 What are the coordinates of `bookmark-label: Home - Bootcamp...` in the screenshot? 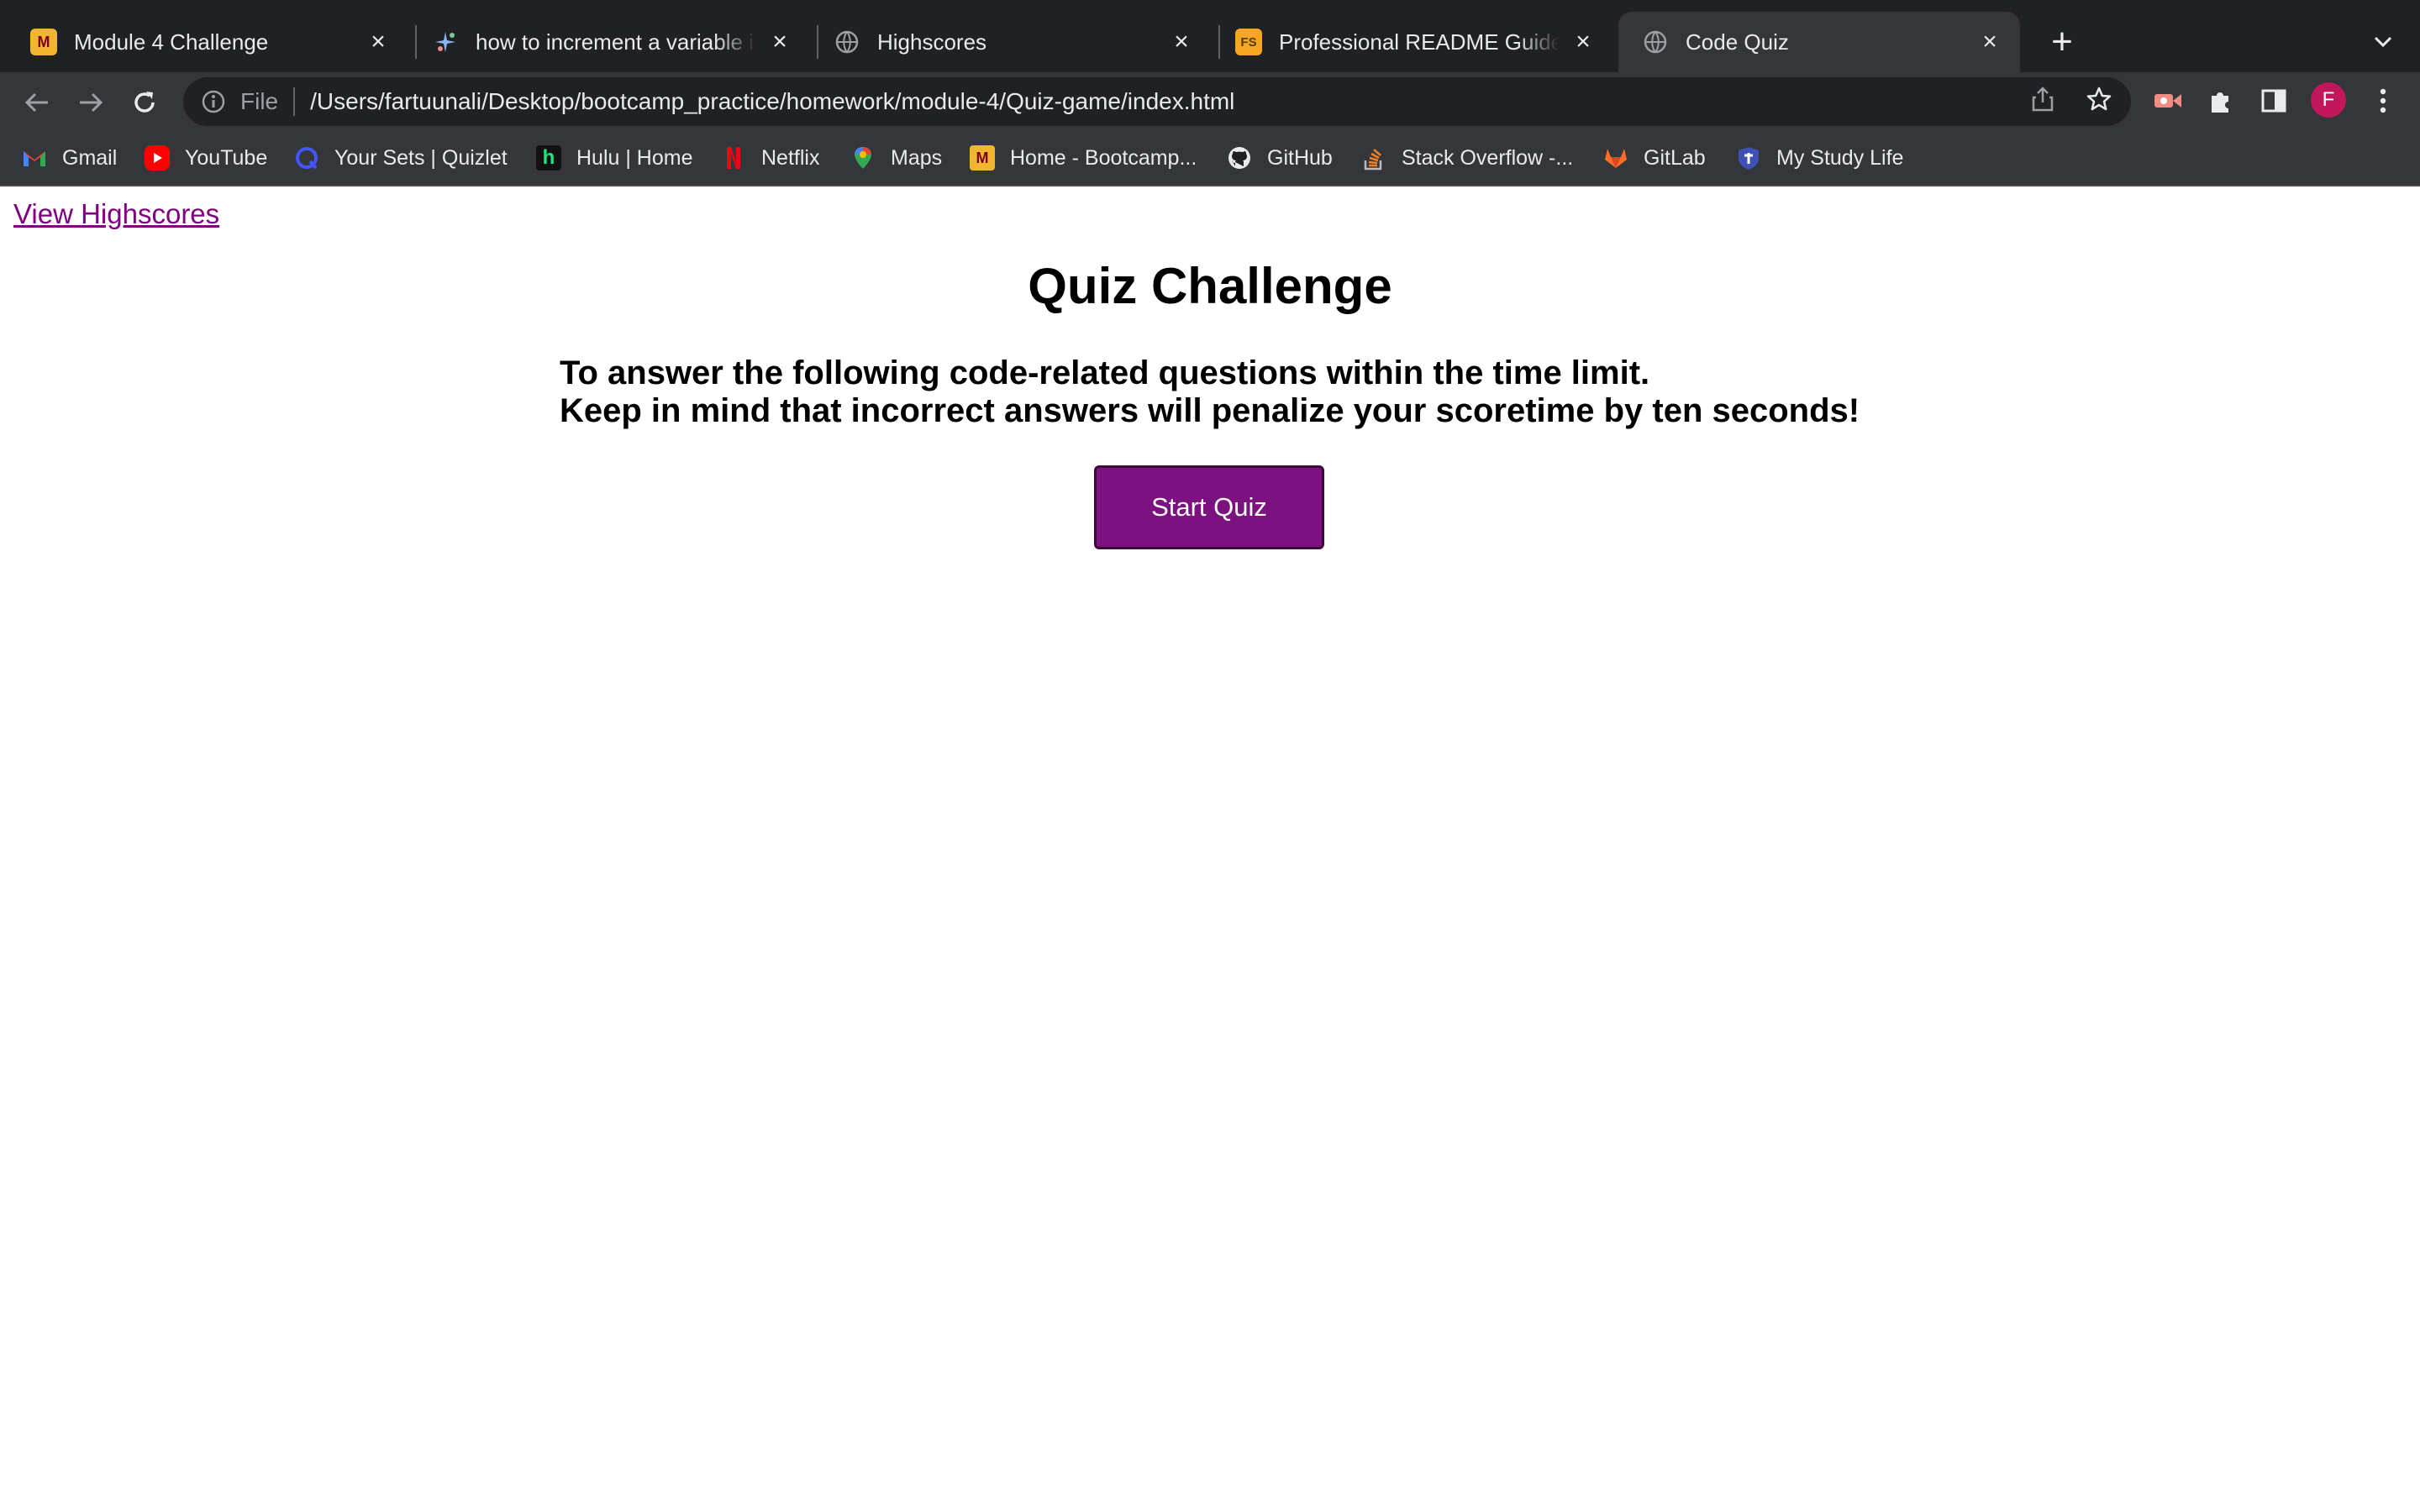 It's located at (1104, 157).